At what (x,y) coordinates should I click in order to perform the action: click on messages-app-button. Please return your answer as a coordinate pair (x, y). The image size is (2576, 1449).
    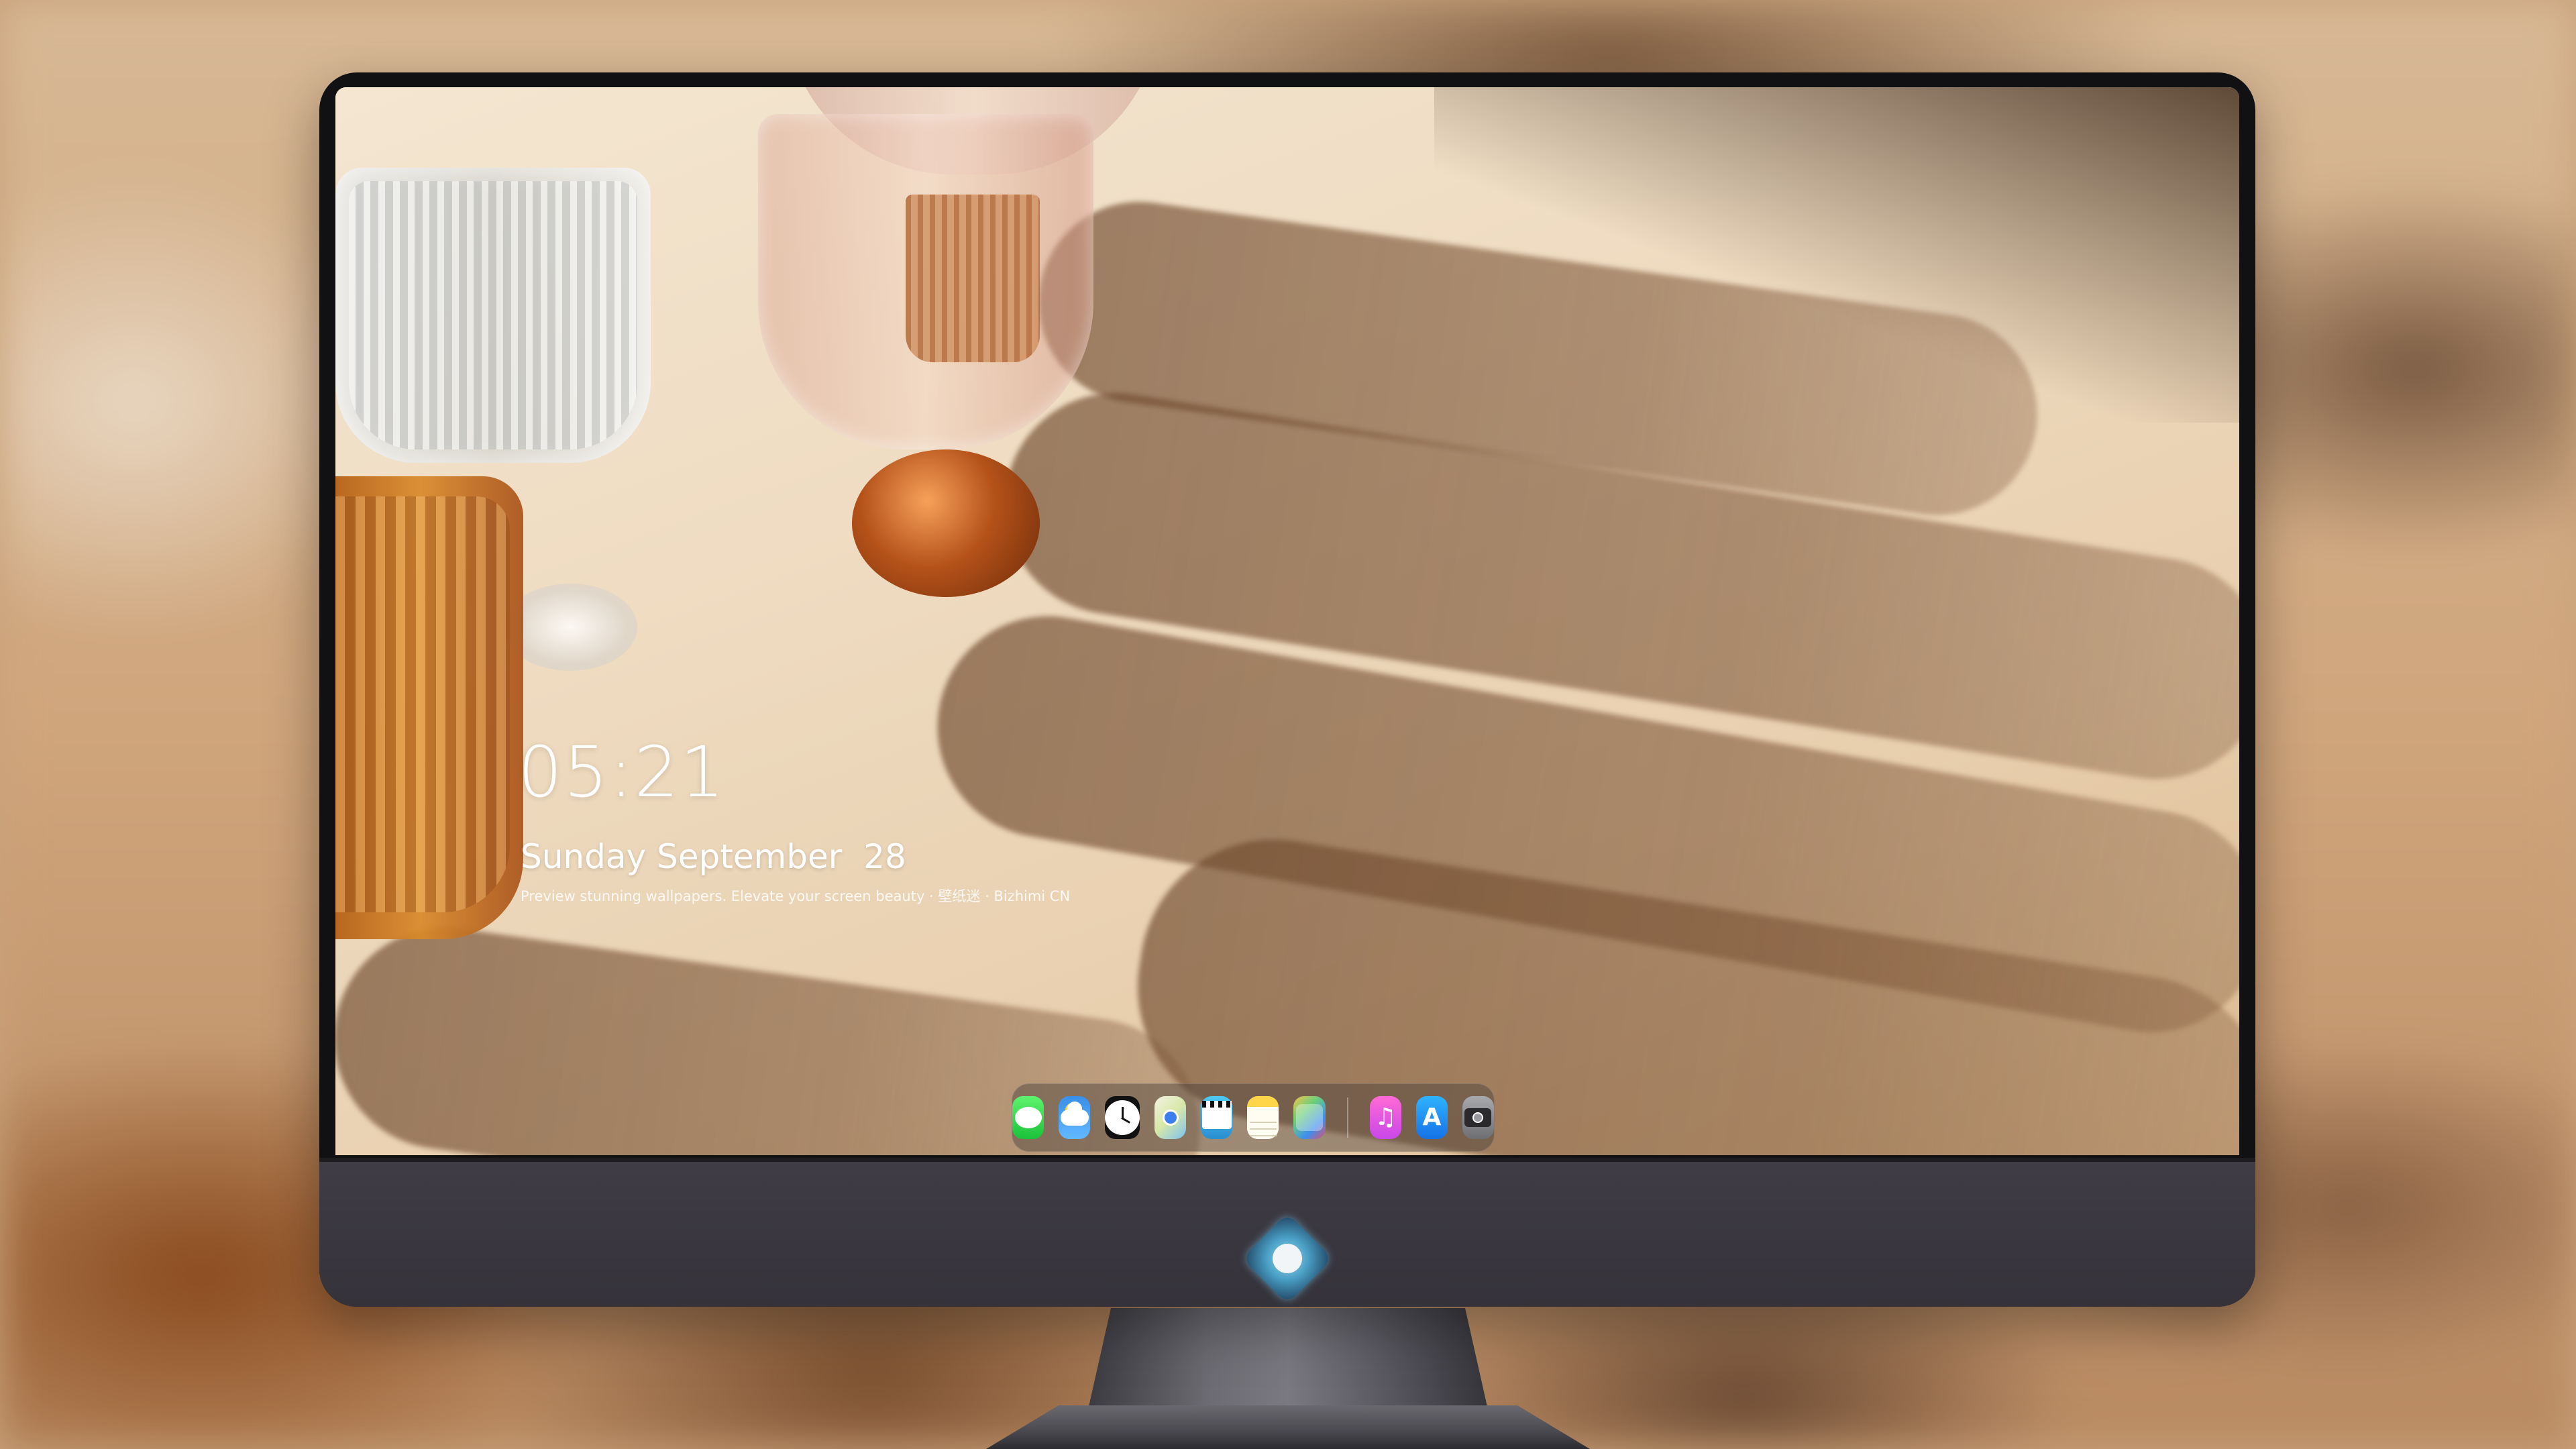
    Looking at the image, I should click on (1028, 1117).